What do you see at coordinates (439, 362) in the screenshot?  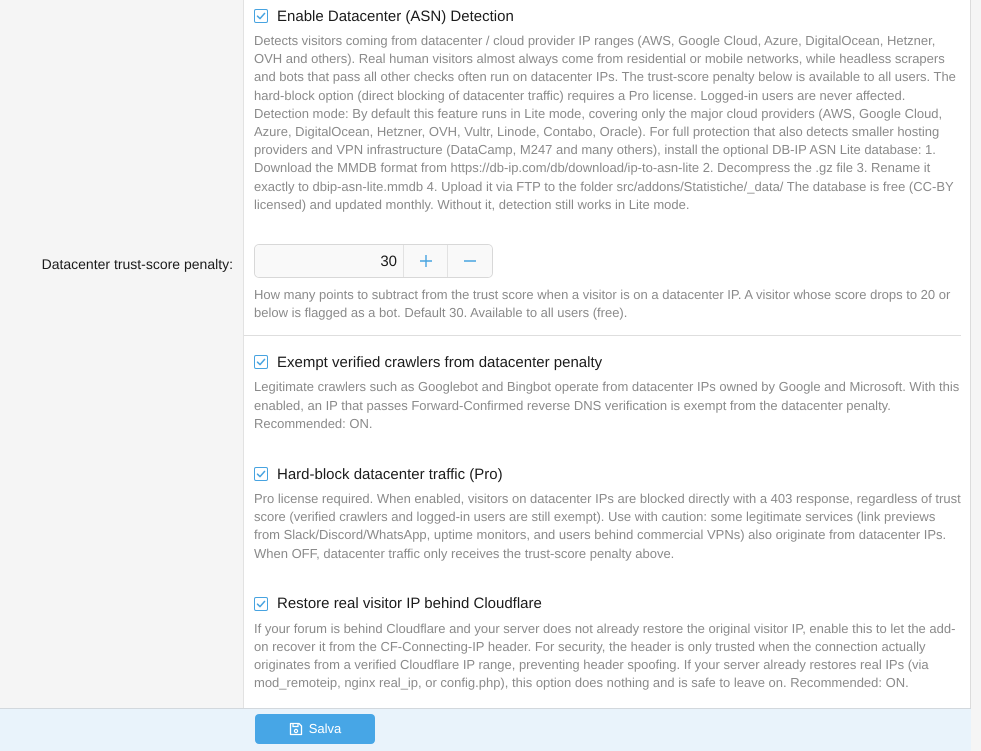 I see `option-label: Exempt verified crawlers from datacenter penalty` at bounding box center [439, 362].